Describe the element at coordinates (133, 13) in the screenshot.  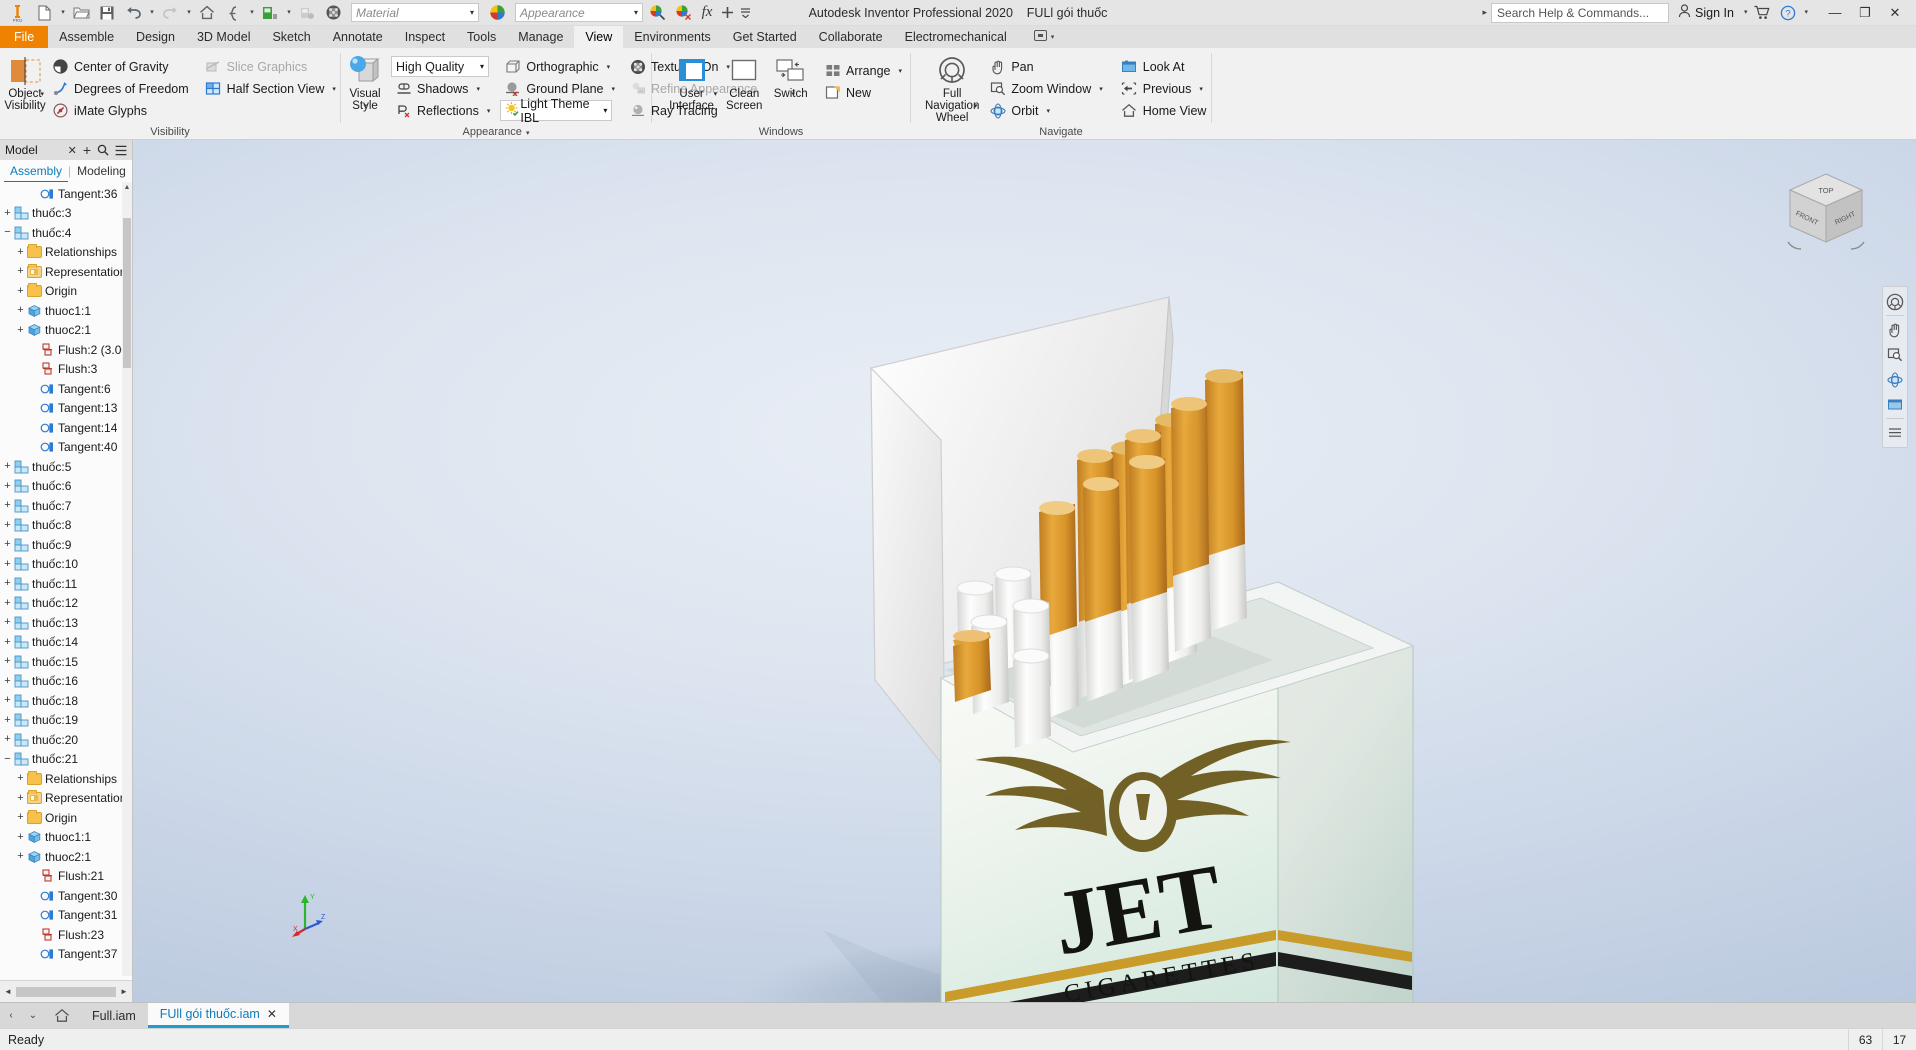
I see `undo-icon` at that location.